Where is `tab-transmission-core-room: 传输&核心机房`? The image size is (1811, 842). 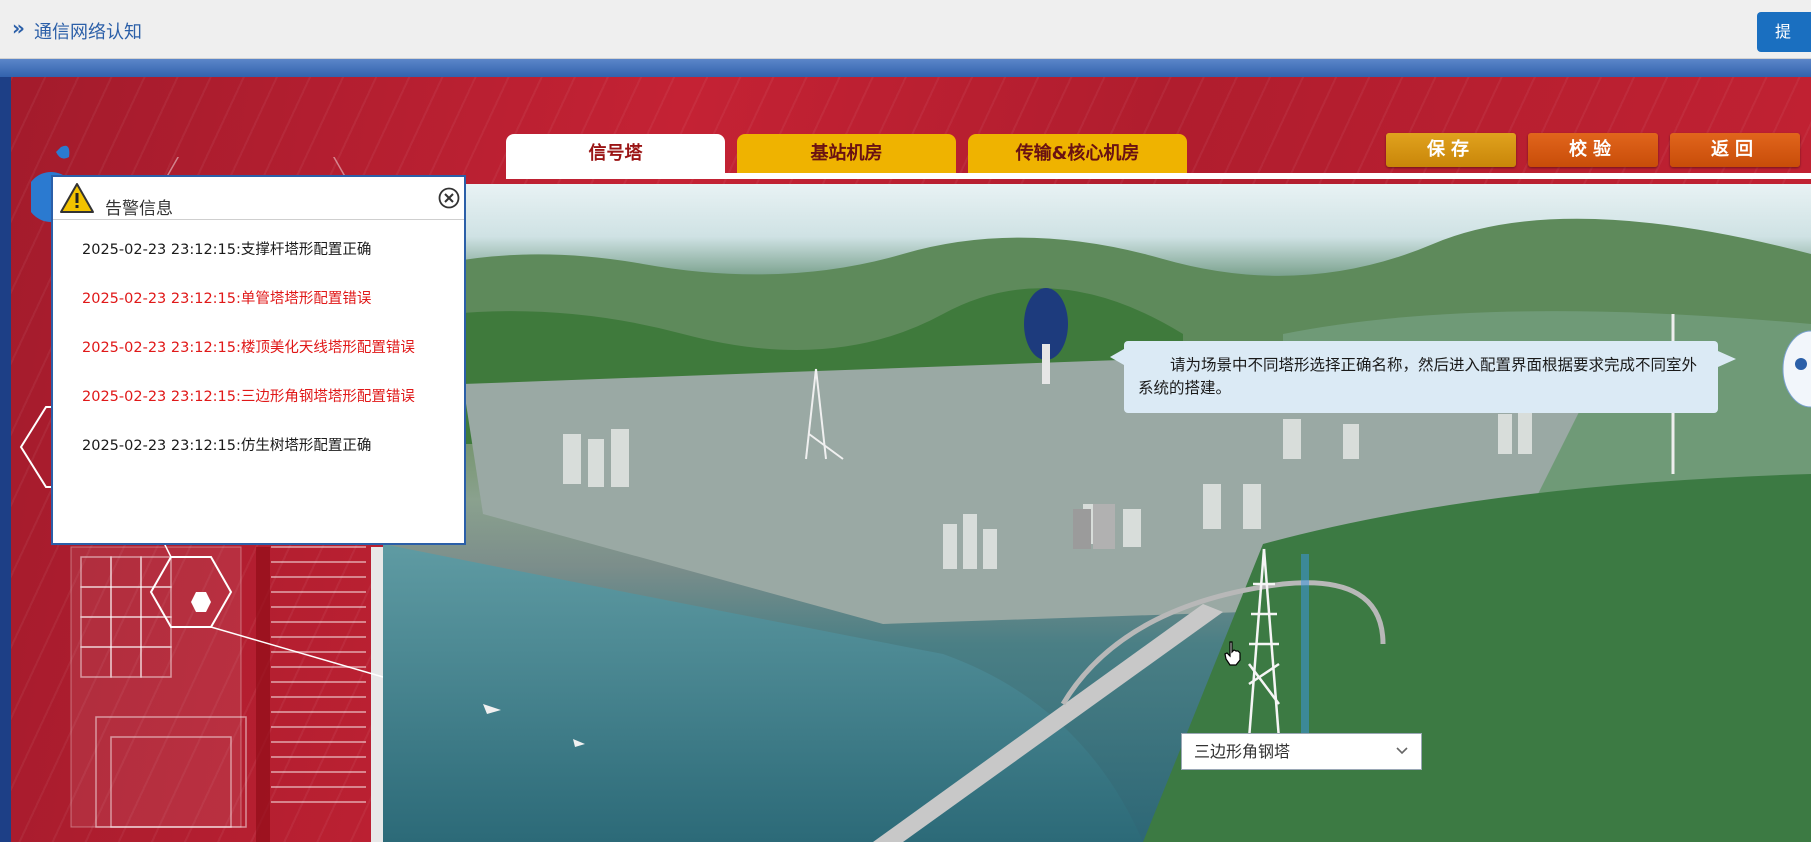 tab-transmission-core-room: 传输&核心机房 is located at coordinates (1077, 154).